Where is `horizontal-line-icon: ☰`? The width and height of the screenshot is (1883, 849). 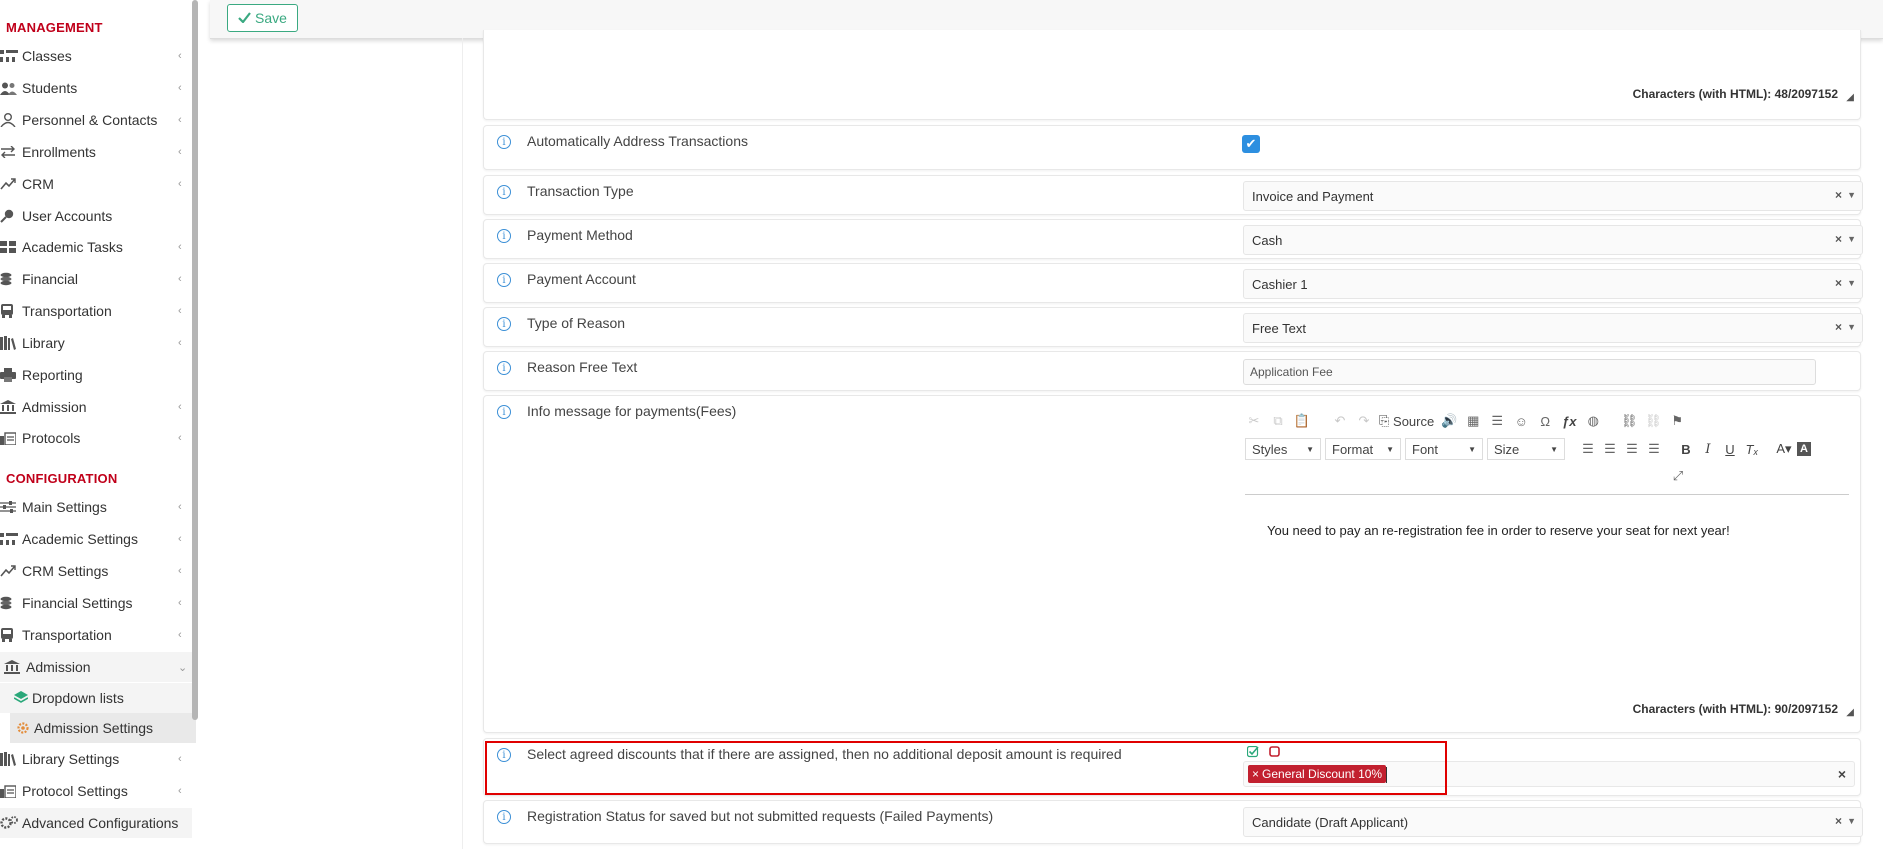
horizontal-line-icon: ☰ is located at coordinates (1497, 421).